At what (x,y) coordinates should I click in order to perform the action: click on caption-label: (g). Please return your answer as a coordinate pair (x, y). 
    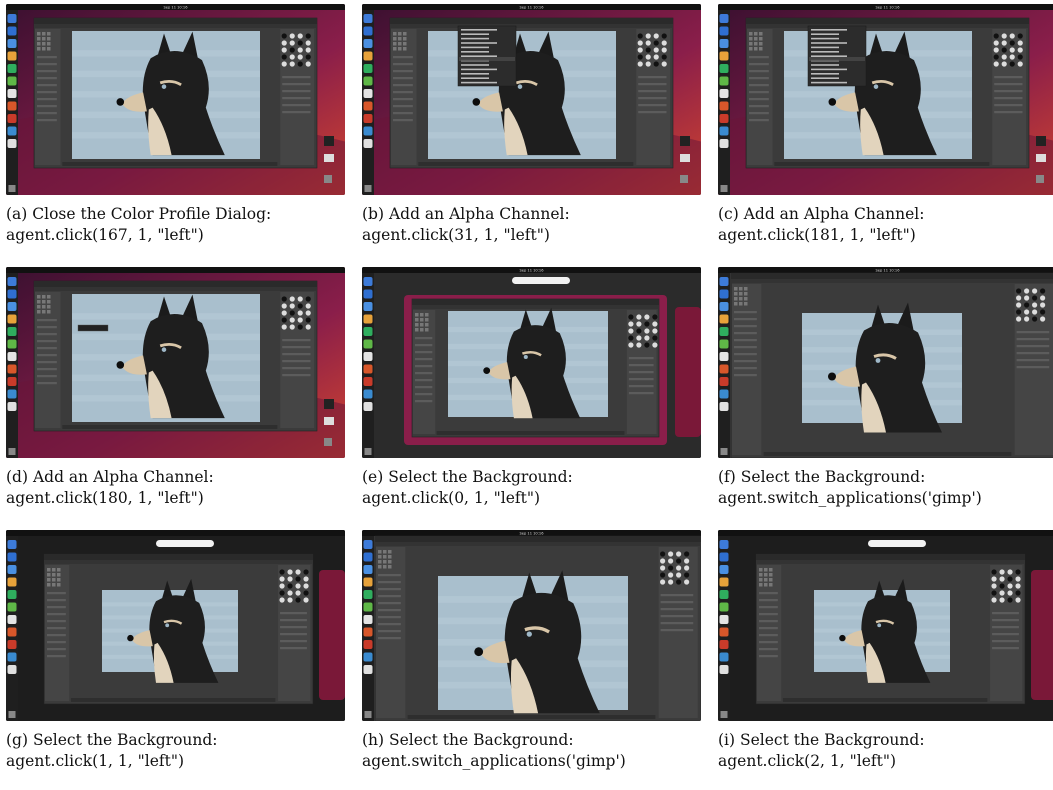
    Looking at the image, I should click on (17, 740).